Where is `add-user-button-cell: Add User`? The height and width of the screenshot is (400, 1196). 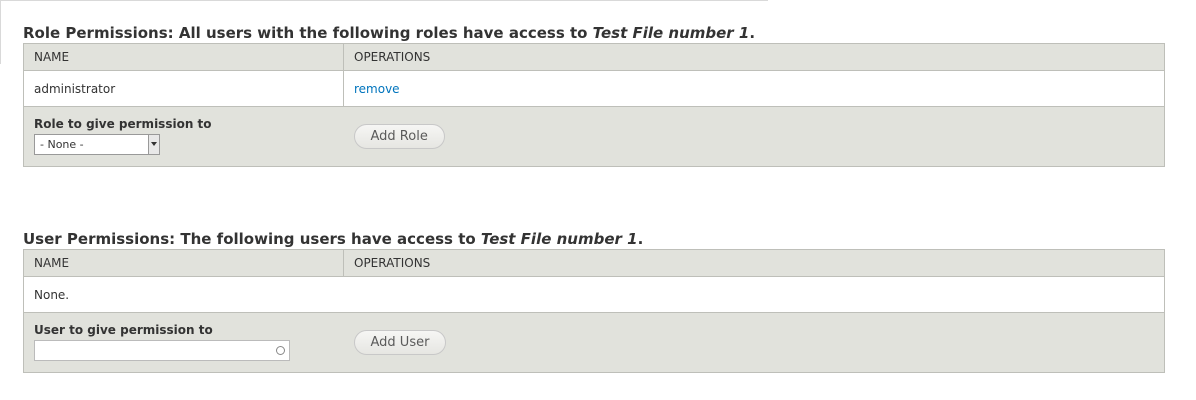
add-user-button-cell: Add User is located at coordinates (754, 342).